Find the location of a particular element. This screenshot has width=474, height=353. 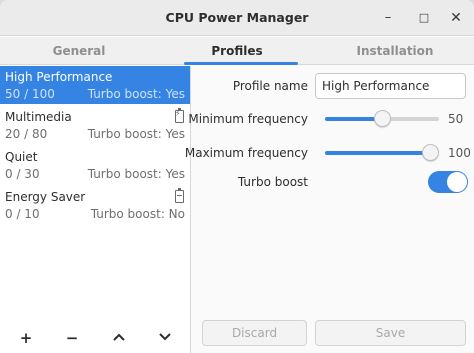

profile-name-input is located at coordinates (390, 86).